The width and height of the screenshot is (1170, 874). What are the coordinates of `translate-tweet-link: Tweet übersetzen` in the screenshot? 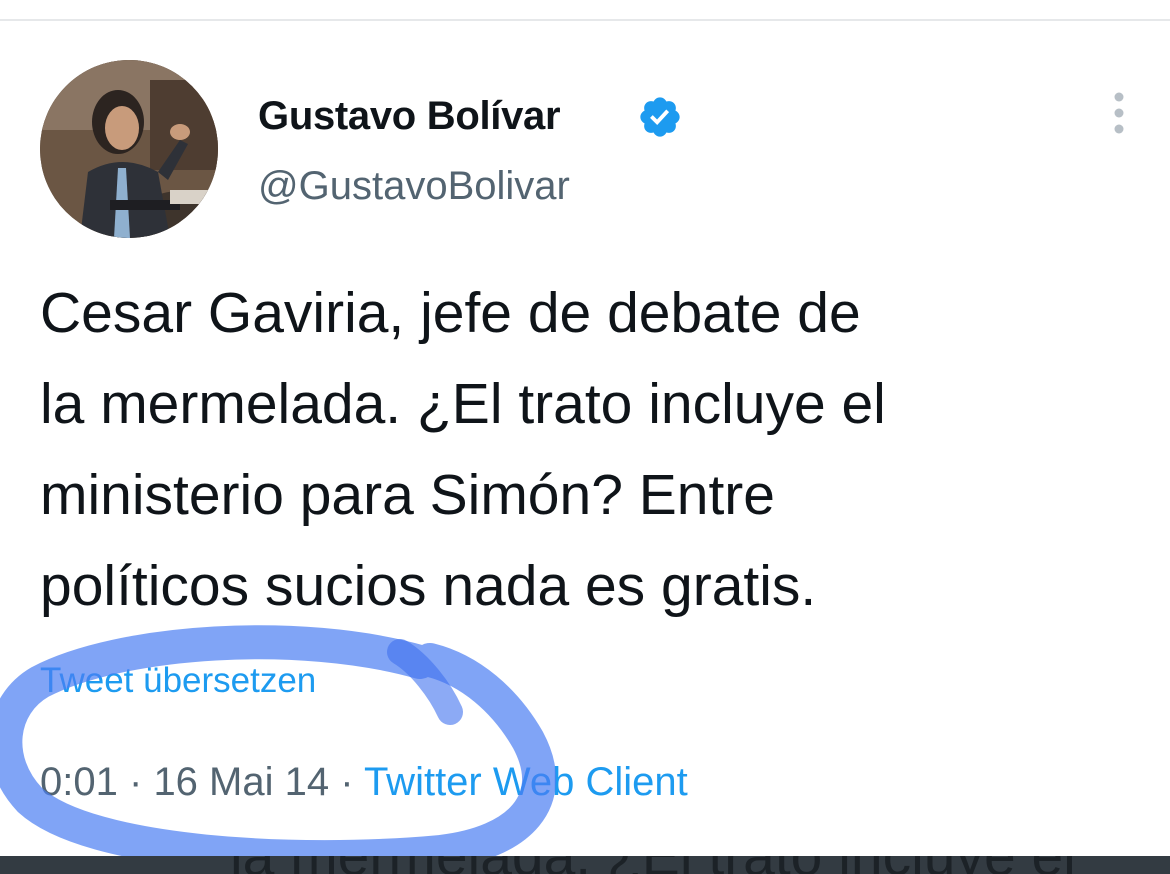 It's located at (178, 681).